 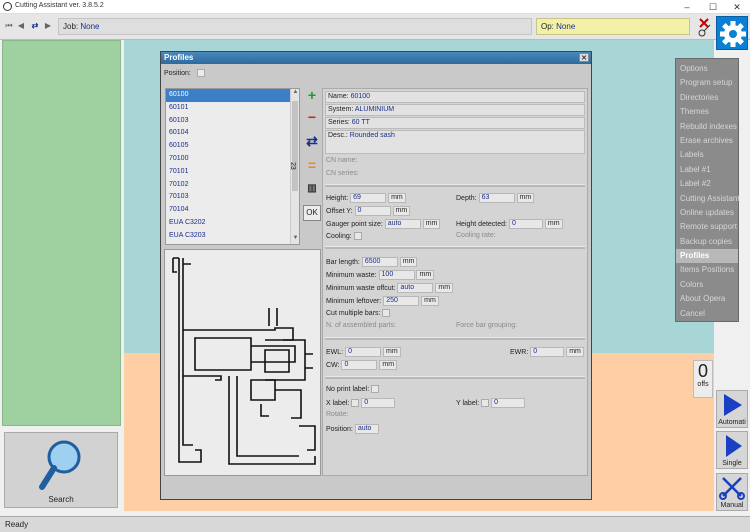 What do you see at coordinates (707, 155) in the screenshot?
I see `menu-item-labels: Labels` at bounding box center [707, 155].